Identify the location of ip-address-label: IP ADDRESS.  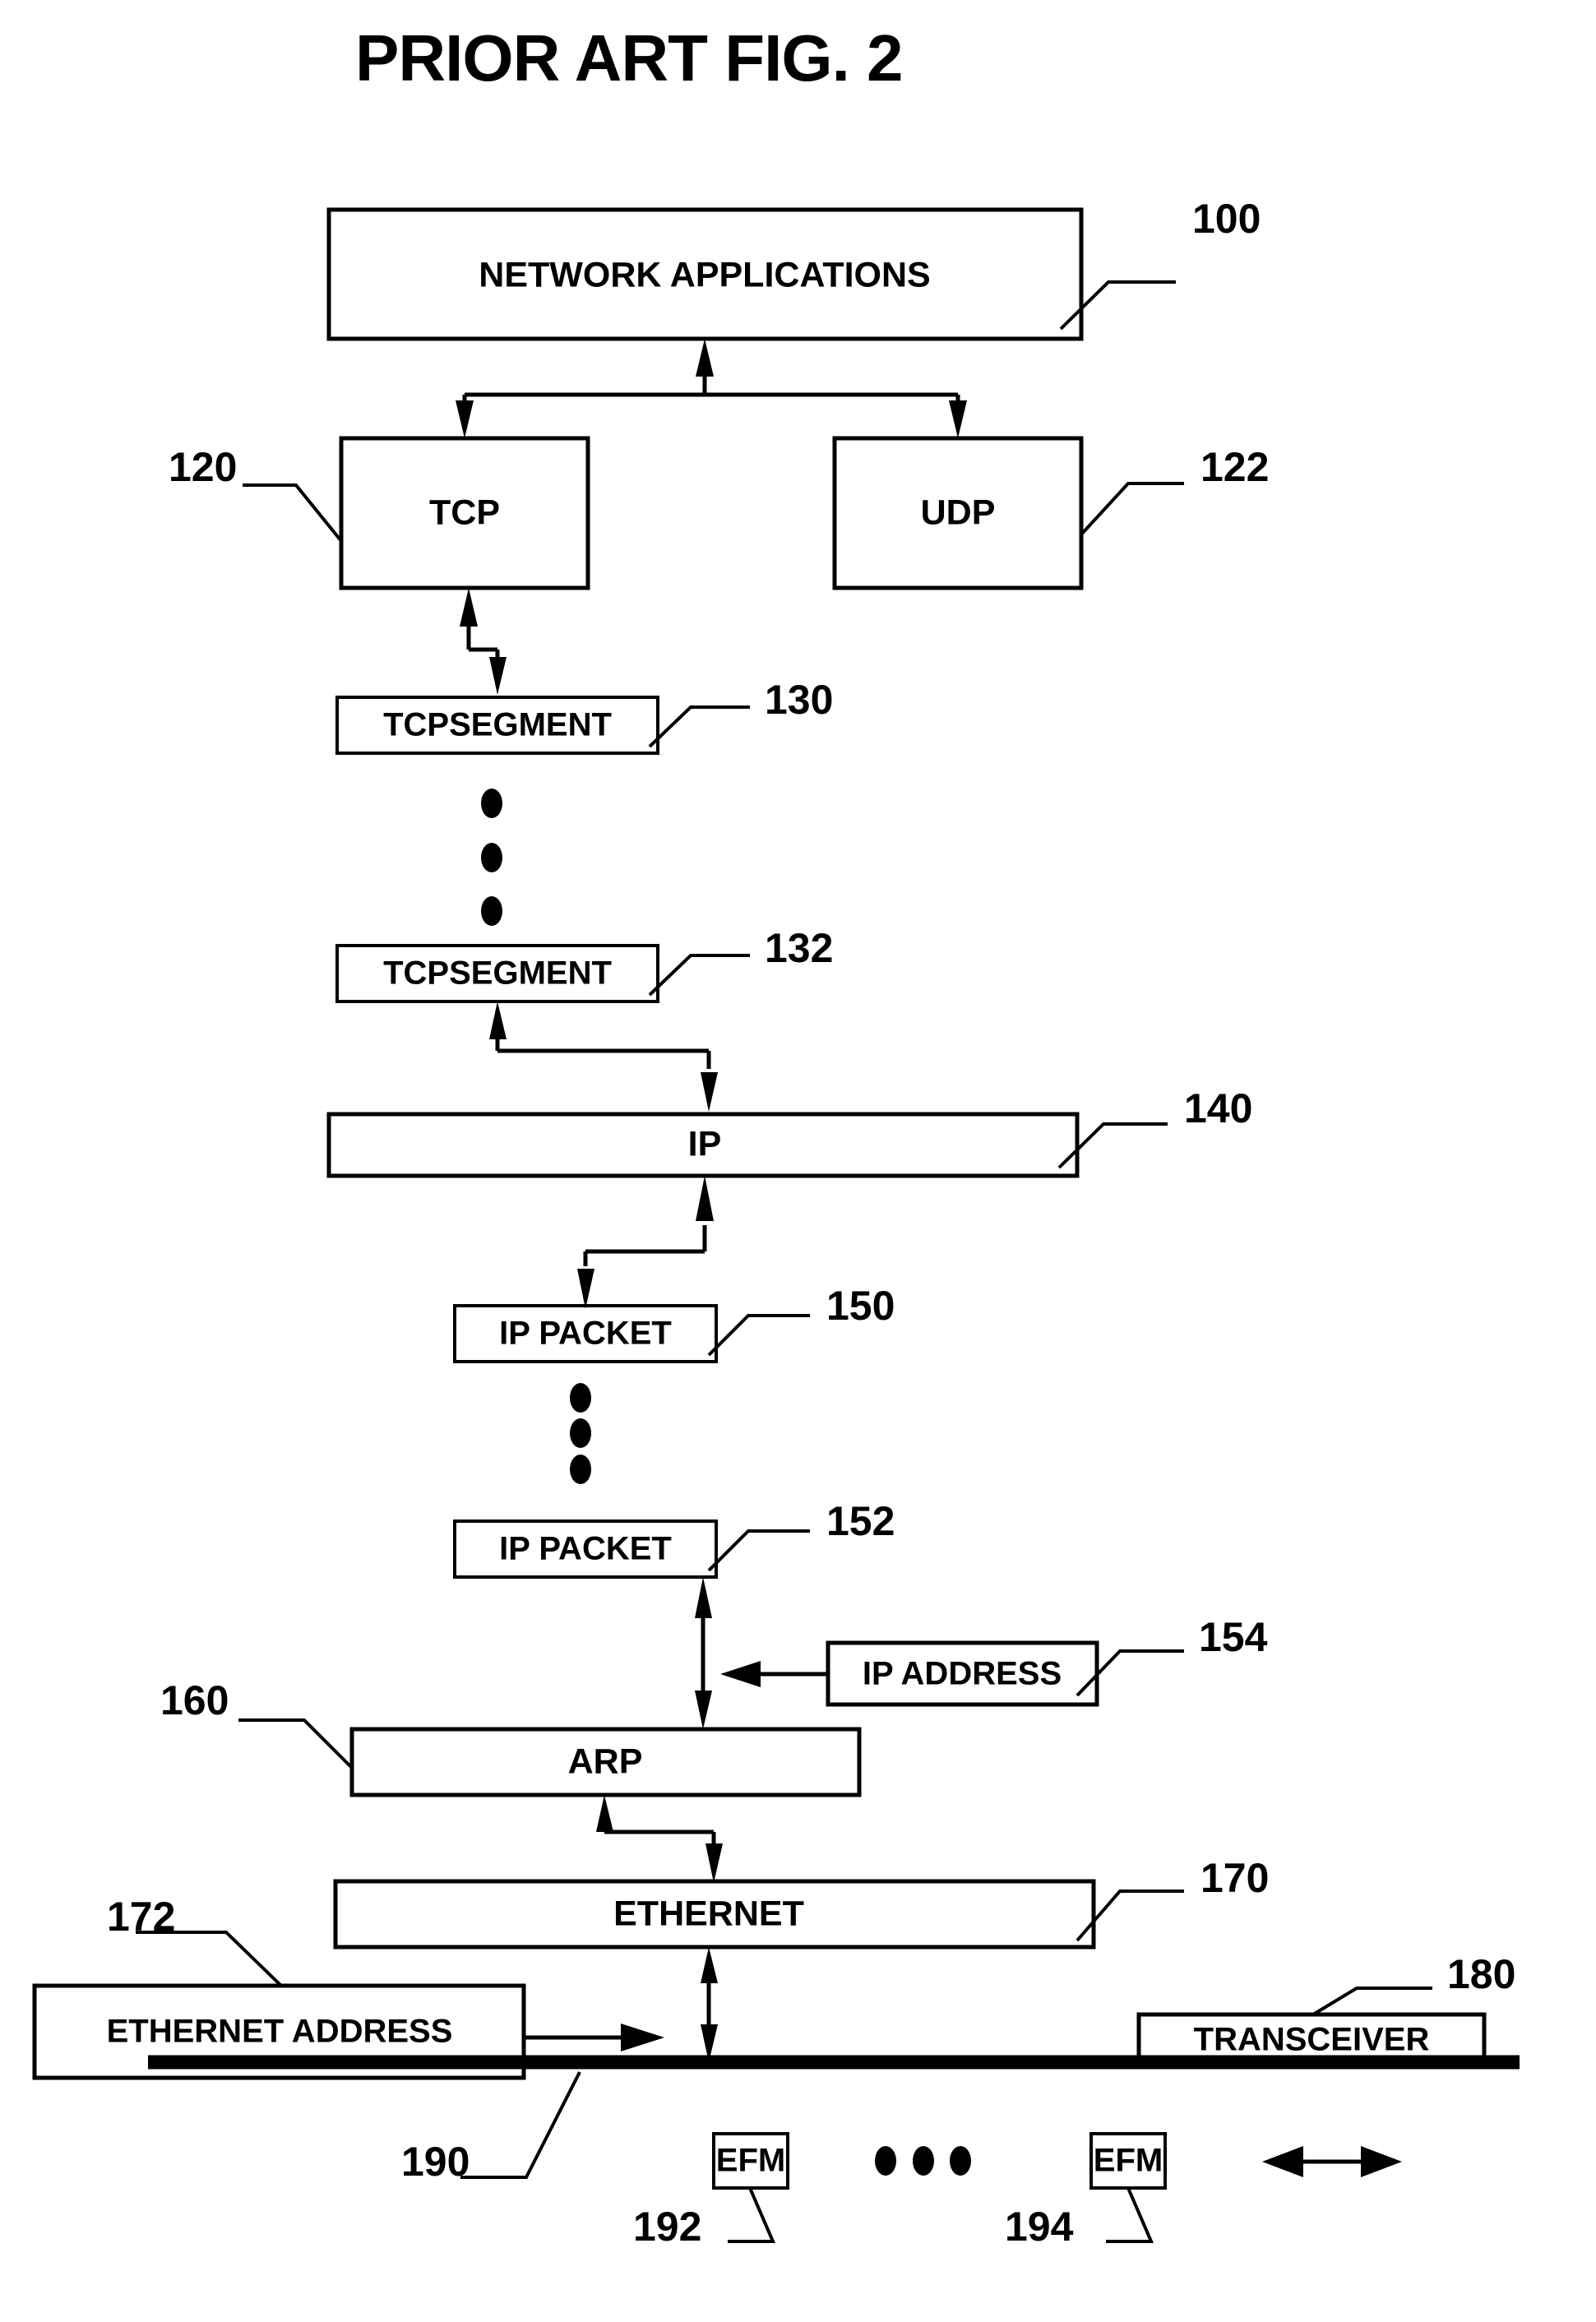
(962, 1674).